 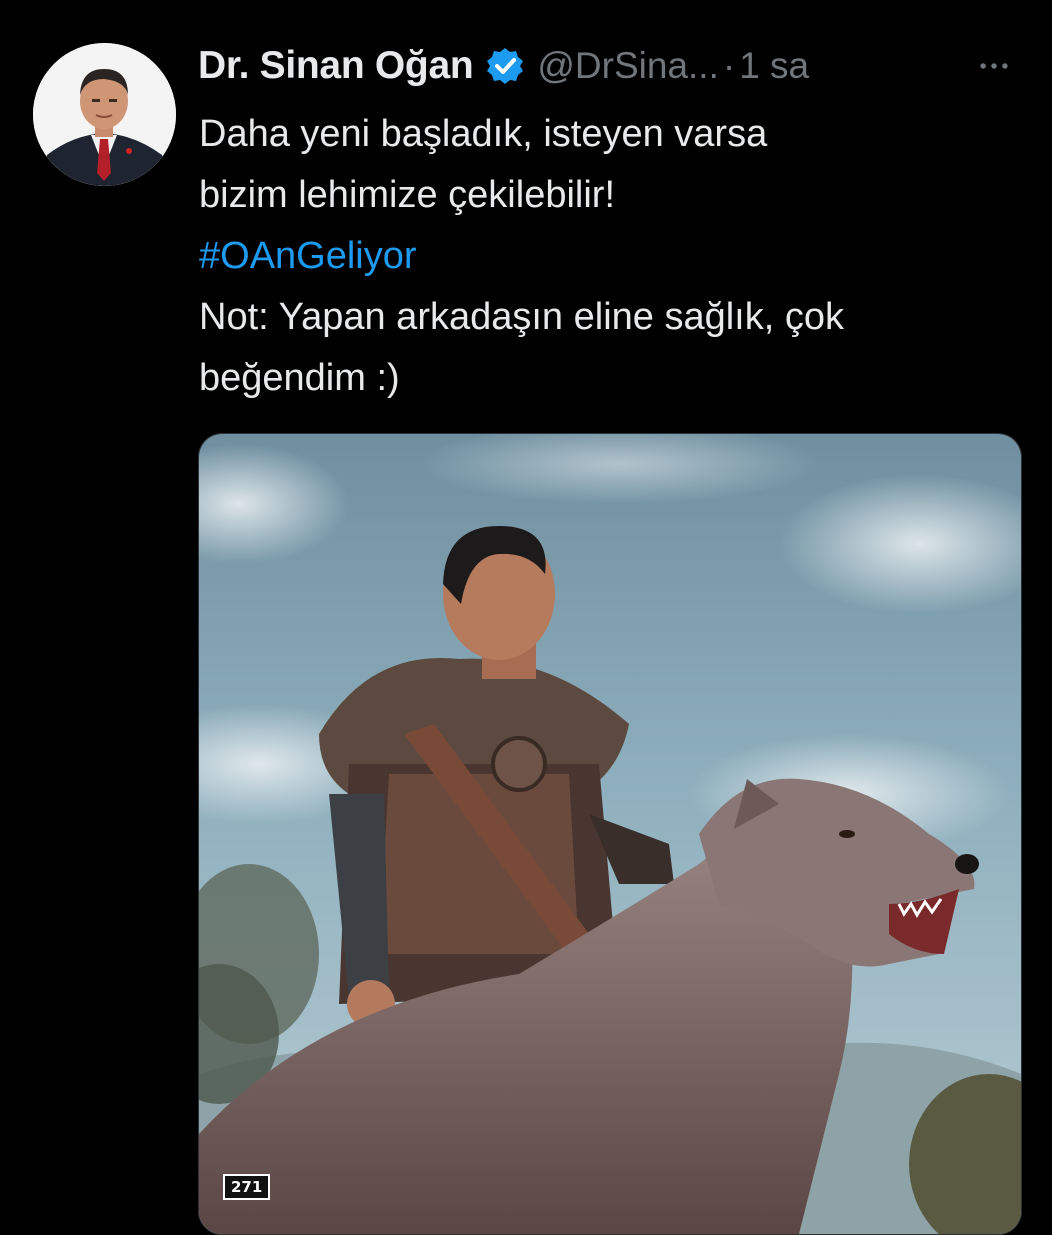 I want to click on more-horizontal-icon, so click(x=994, y=66).